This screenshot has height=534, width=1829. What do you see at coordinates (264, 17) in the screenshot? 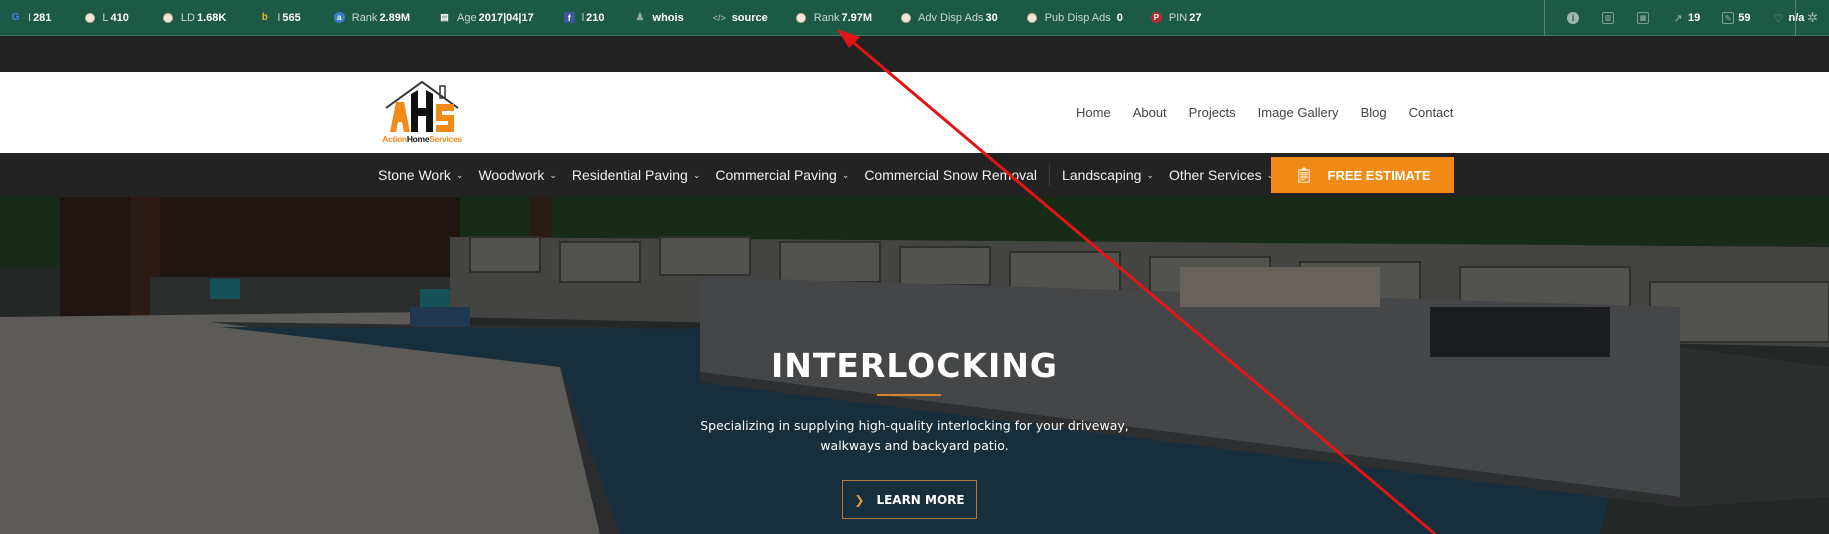
I see `bing-icon: b` at bounding box center [264, 17].